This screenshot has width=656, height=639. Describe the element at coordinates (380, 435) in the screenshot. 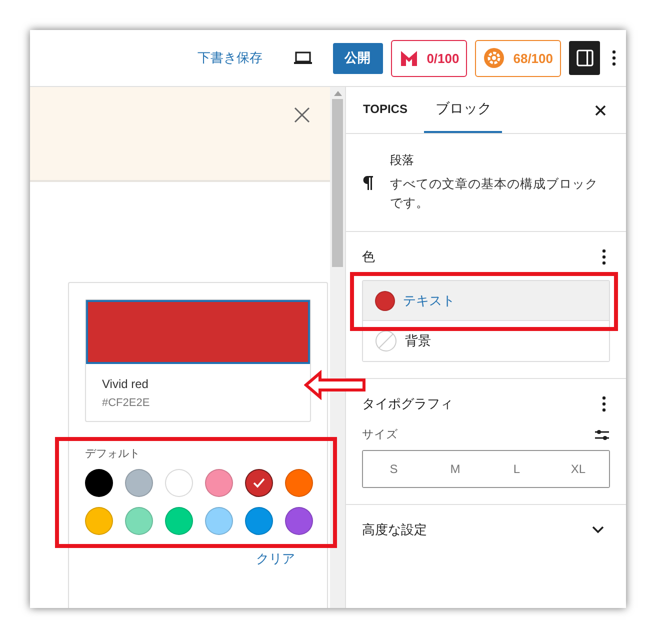

I see `size-label: サイズ` at that location.